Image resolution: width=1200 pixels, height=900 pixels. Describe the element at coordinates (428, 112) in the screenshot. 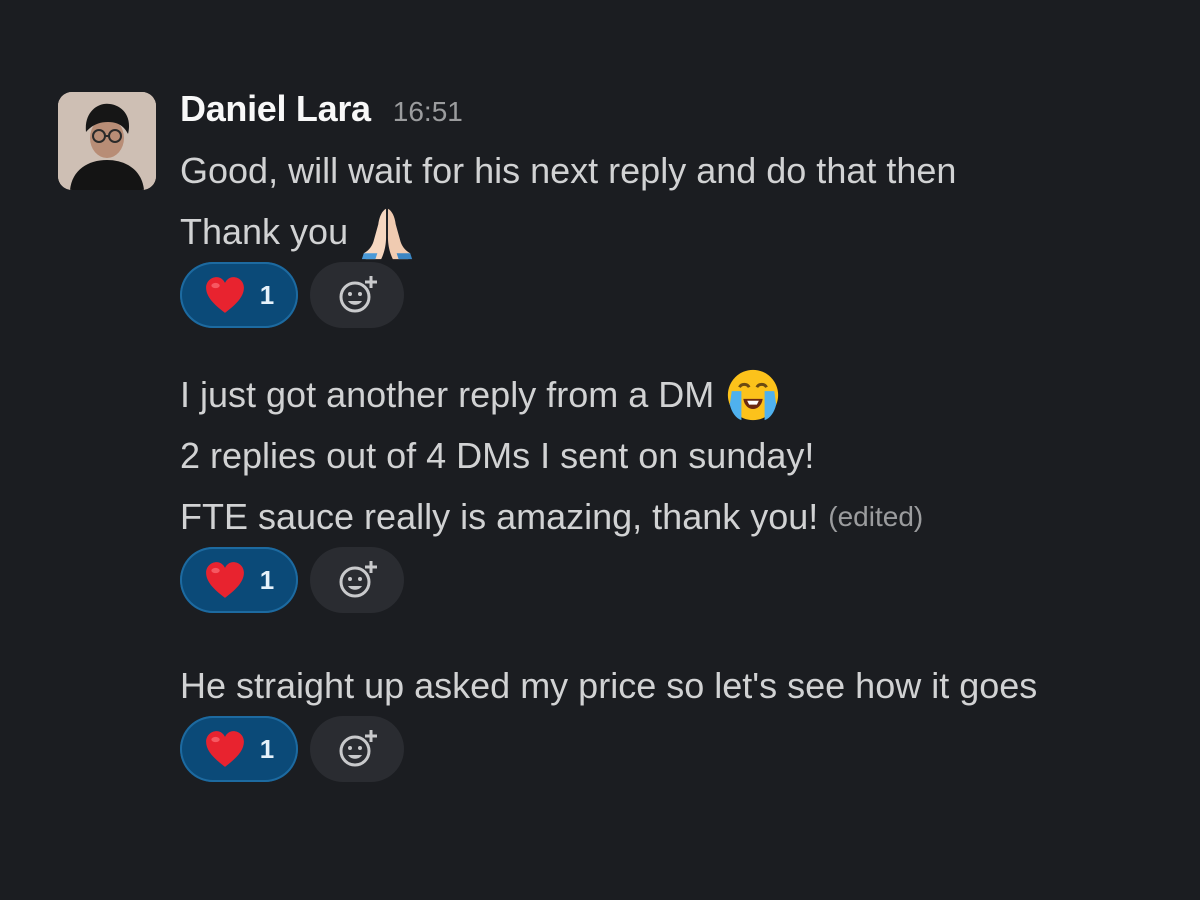

I see `timestamp: 16:51` at that location.